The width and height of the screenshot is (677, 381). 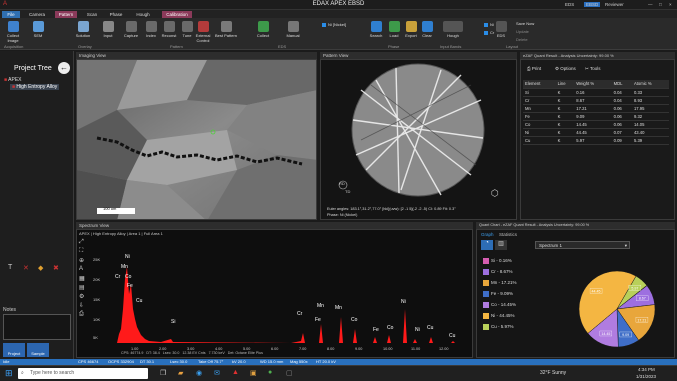 I want to click on table-row: Fe K 9.09 0.06 9.32, so click(x=596, y=116).